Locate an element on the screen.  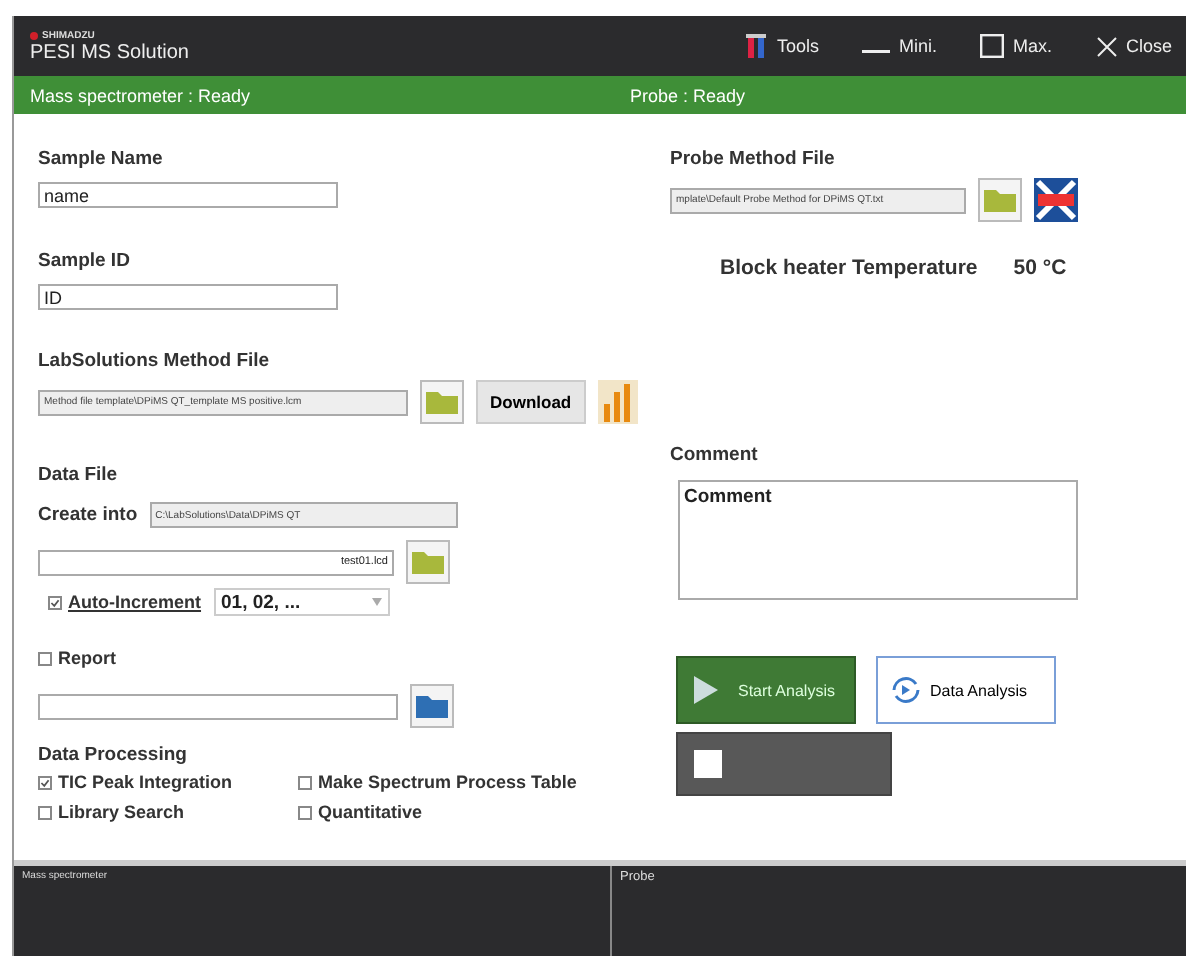
field-label: Sample Name is located at coordinates (101, 159).